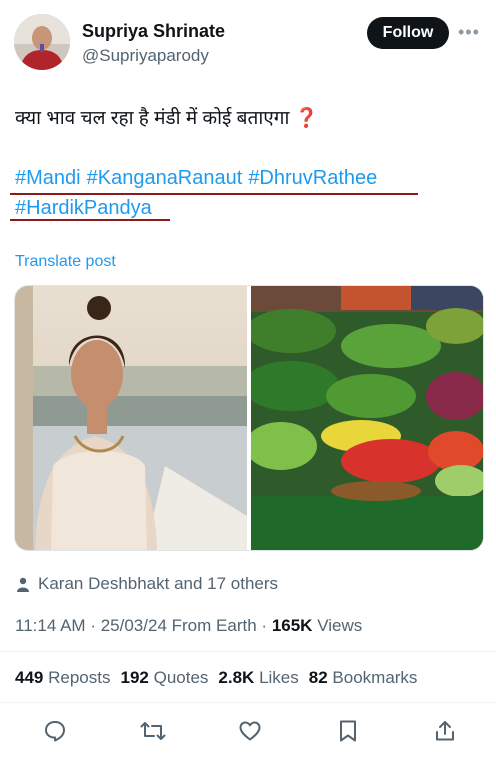 This screenshot has height=758, width=496. I want to click on quotes-count: 192, so click(134, 677).